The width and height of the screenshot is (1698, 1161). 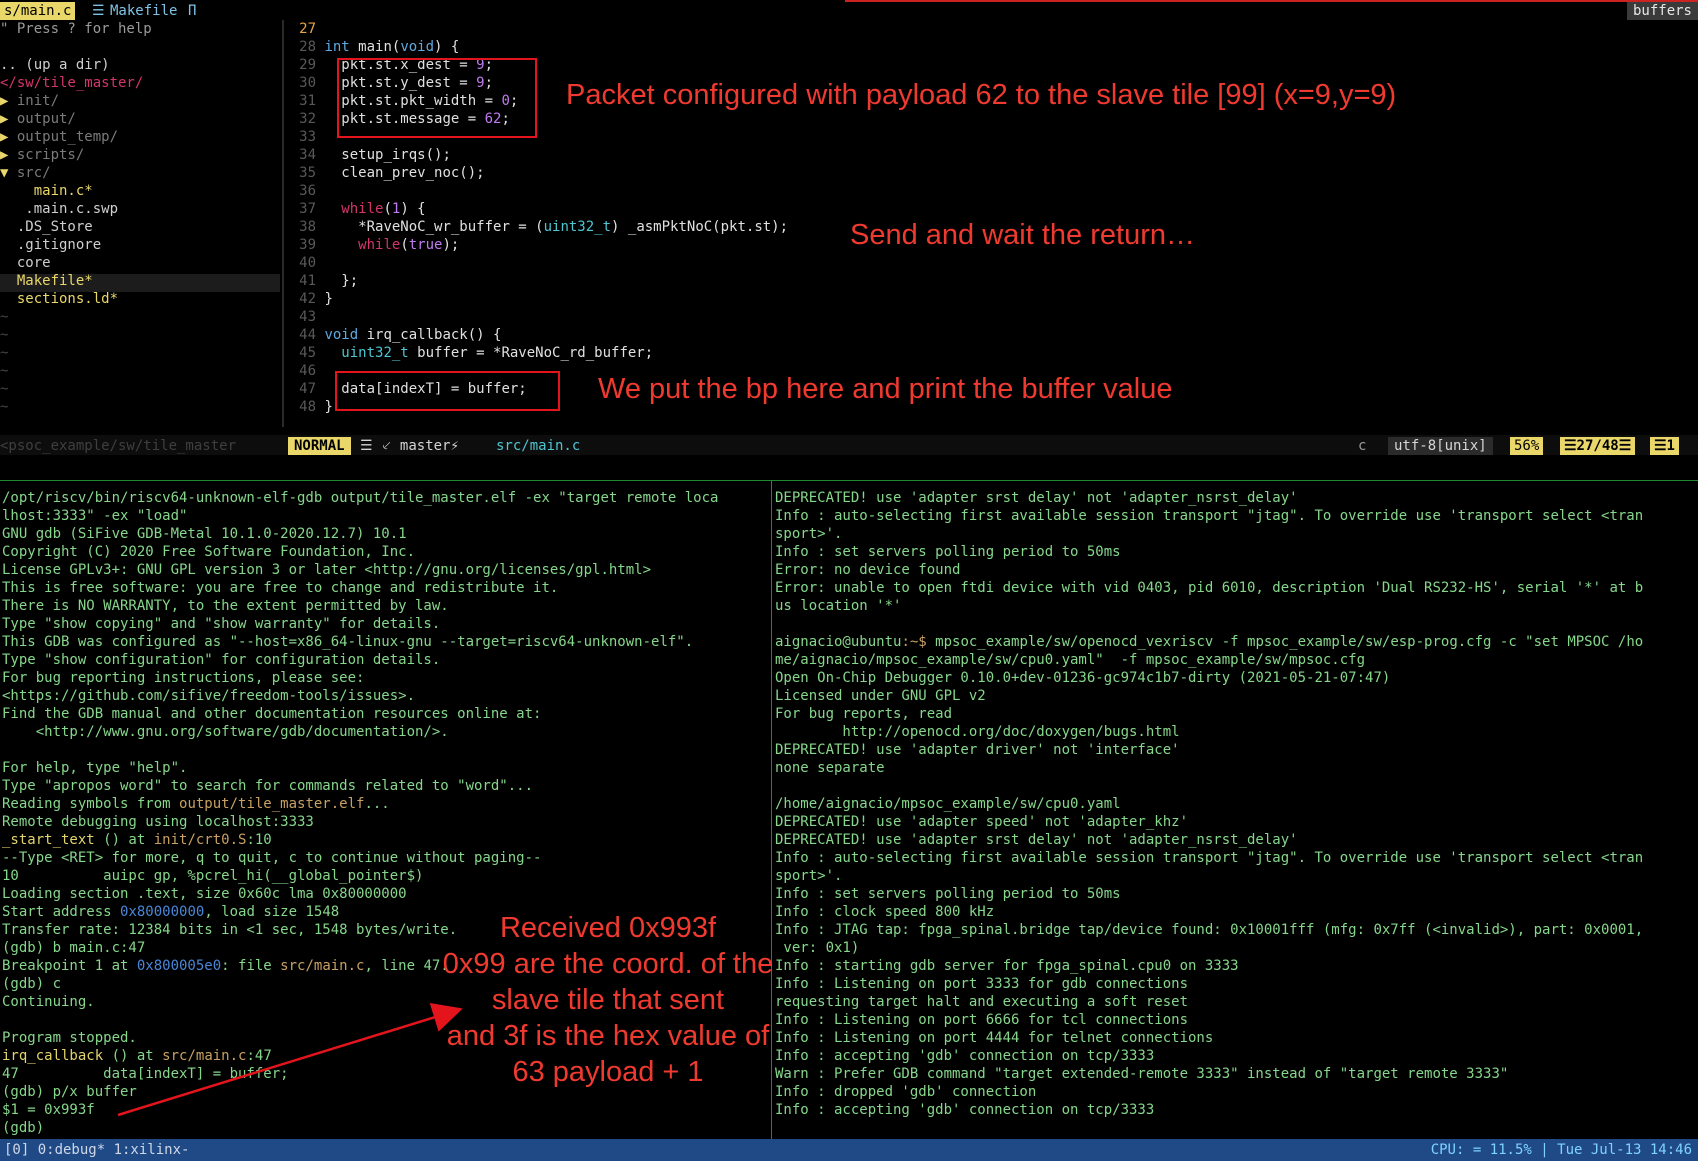 I want to click on arrow-line, so click(x=290, y=1060).